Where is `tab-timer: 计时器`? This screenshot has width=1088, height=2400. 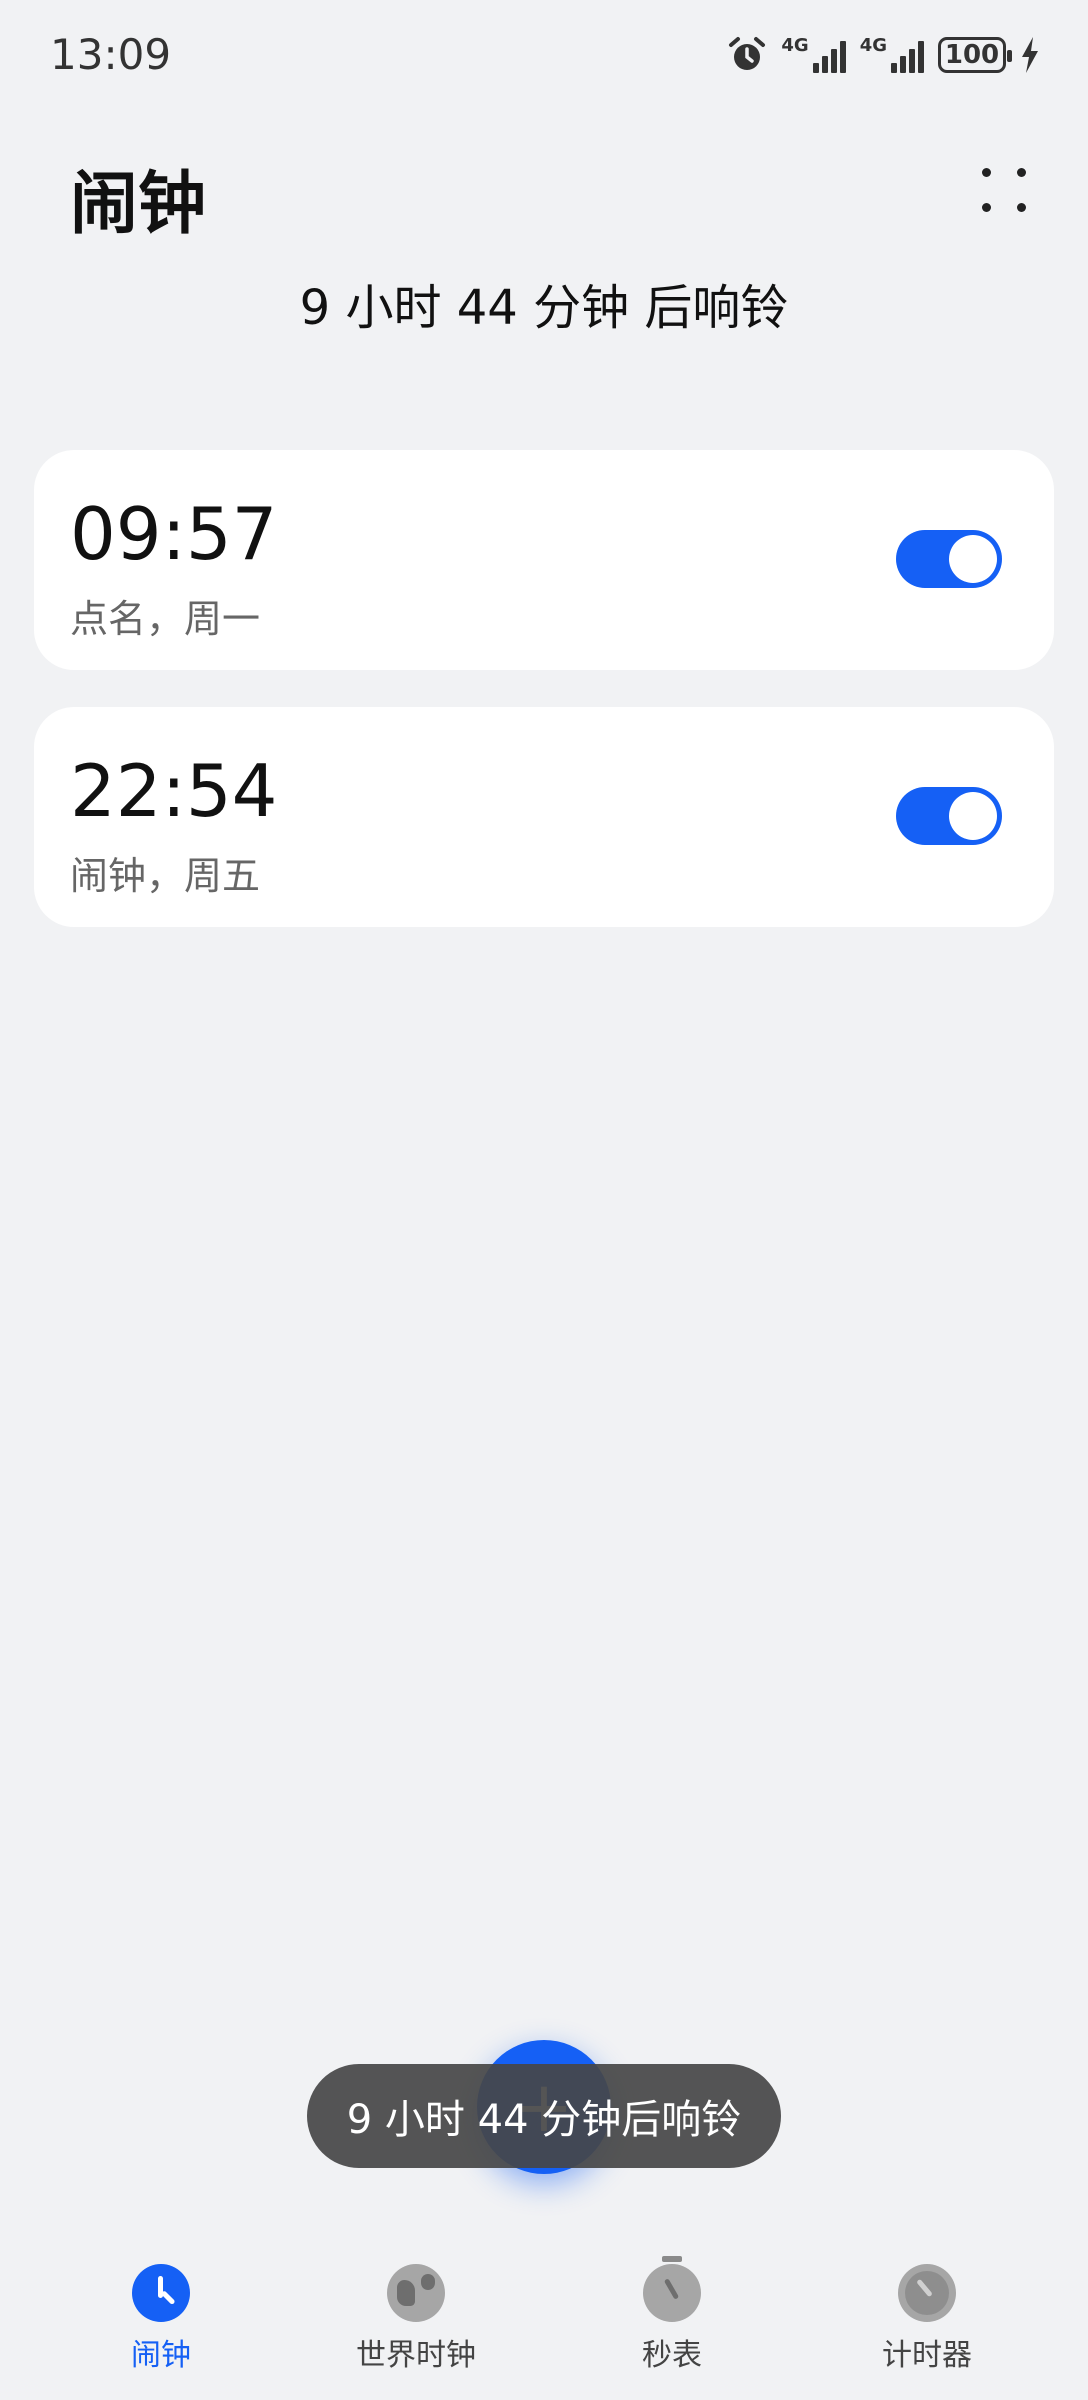 tab-timer: 计时器 is located at coordinates (927, 2319).